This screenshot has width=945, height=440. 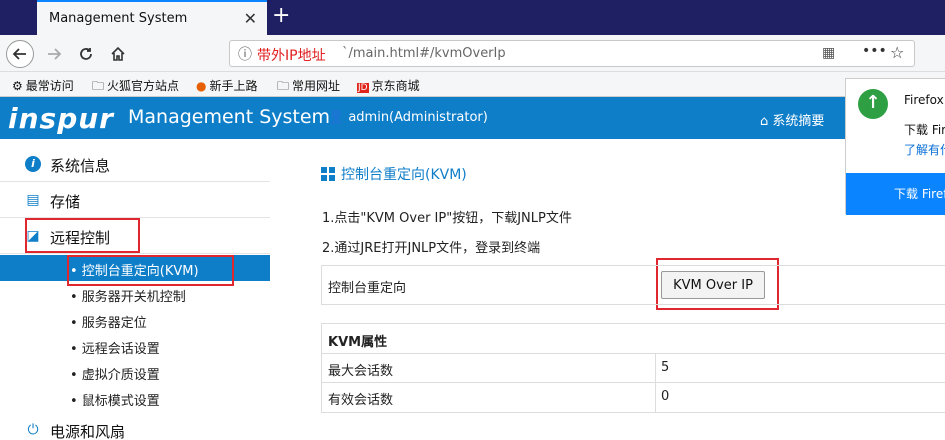 I want to click on new-tab-button: +, so click(x=281, y=15).